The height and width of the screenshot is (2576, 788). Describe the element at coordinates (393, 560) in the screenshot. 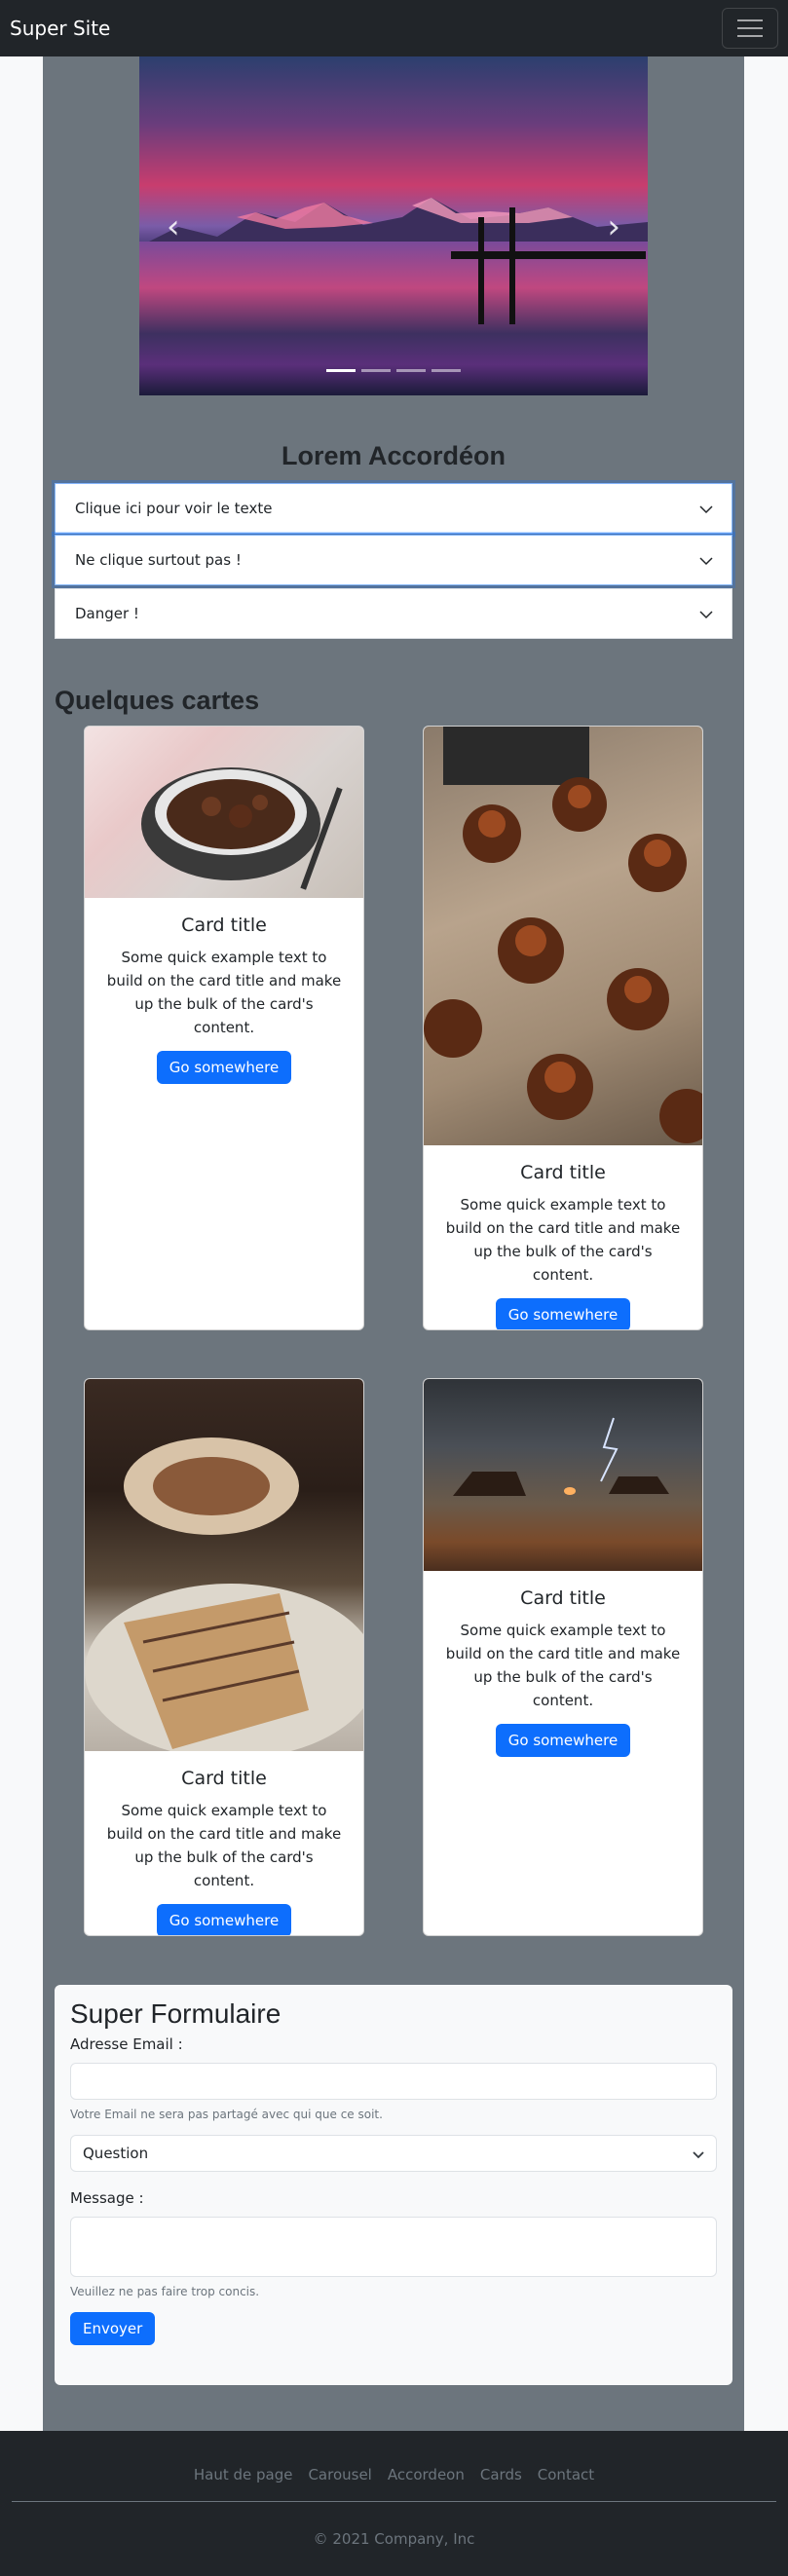

I see `accordion-item-2: Ne clique surtout pas !` at that location.